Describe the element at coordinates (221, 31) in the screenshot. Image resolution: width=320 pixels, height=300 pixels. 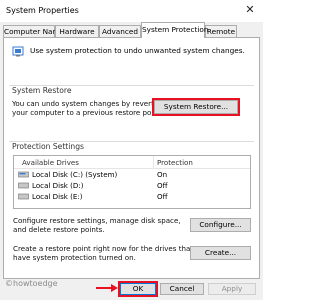
I see `tab-remote: Remote` at that location.